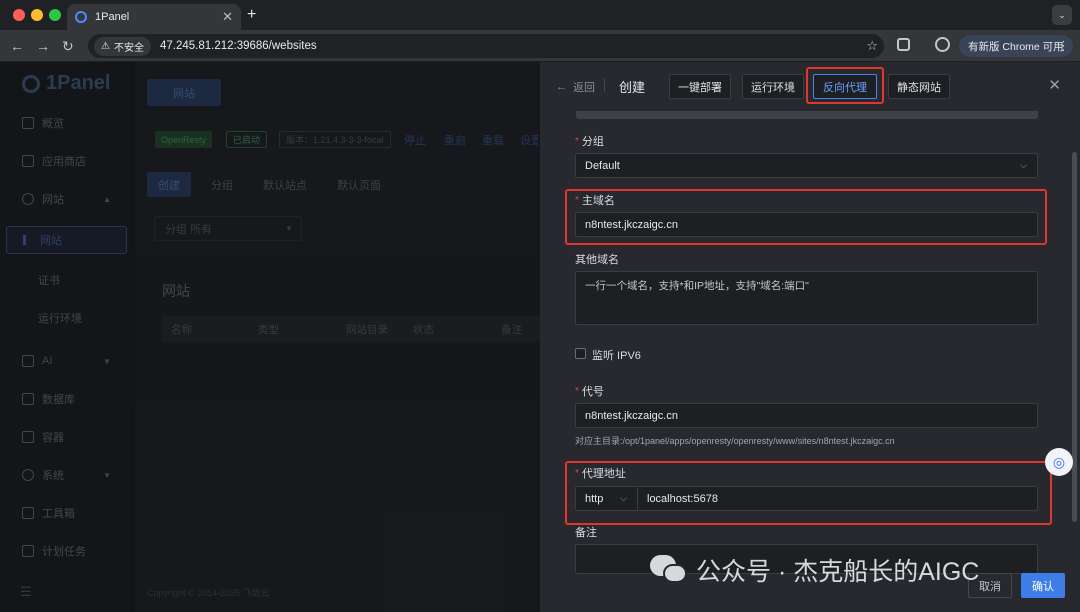  I want to click on tab-one-click-deploy: 一键部署, so click(700, 86).